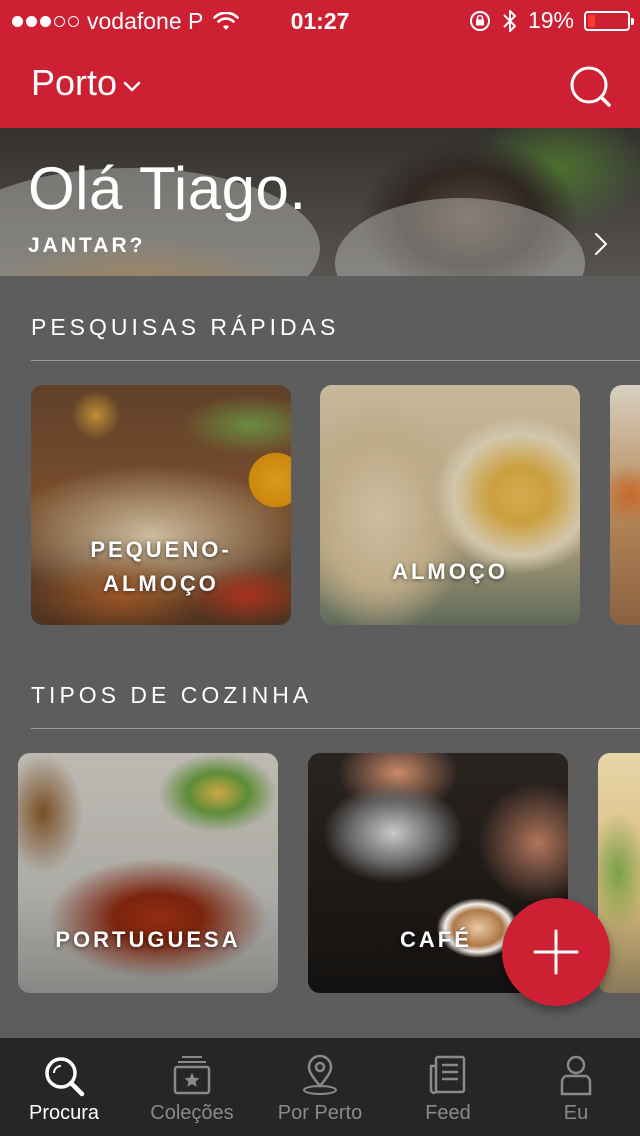  I want to click on cuisine-card-portuguesa: PORTUGUESA, so click(148, 873).